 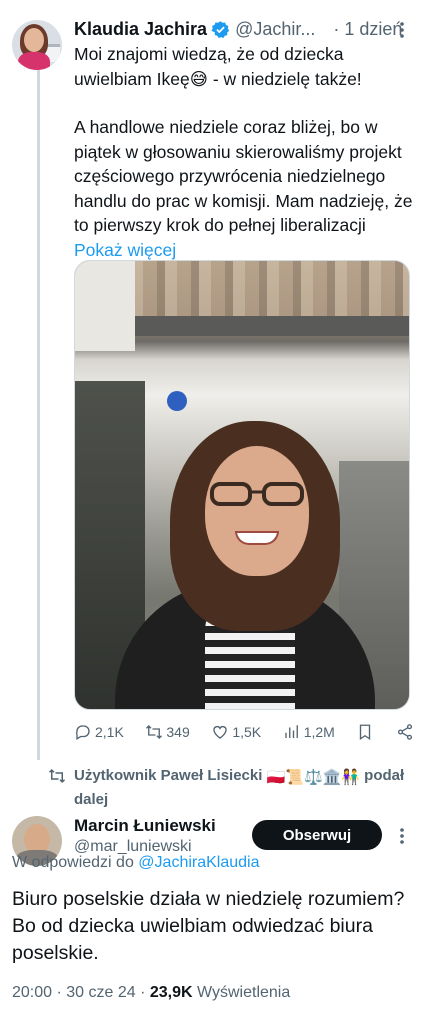 What do you see at coordinates (171, 992) in the screenshot?
I see `reply-views-count: 23,9K` at bounding box center [171, 992].